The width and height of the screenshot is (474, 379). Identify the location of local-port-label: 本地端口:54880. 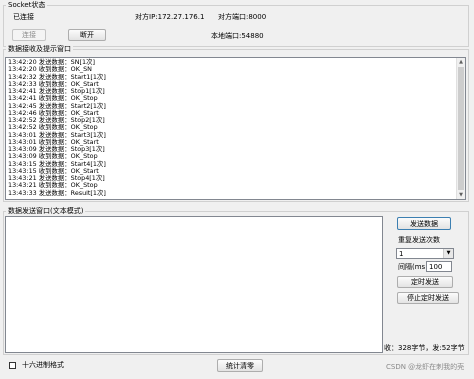
(237, 36).